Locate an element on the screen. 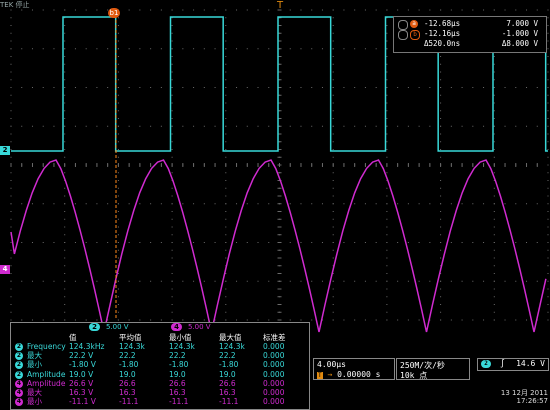 The height and width of the screenshot is (410, 550). measurement-value: -11.1 V is located at coordinates (82, 402).